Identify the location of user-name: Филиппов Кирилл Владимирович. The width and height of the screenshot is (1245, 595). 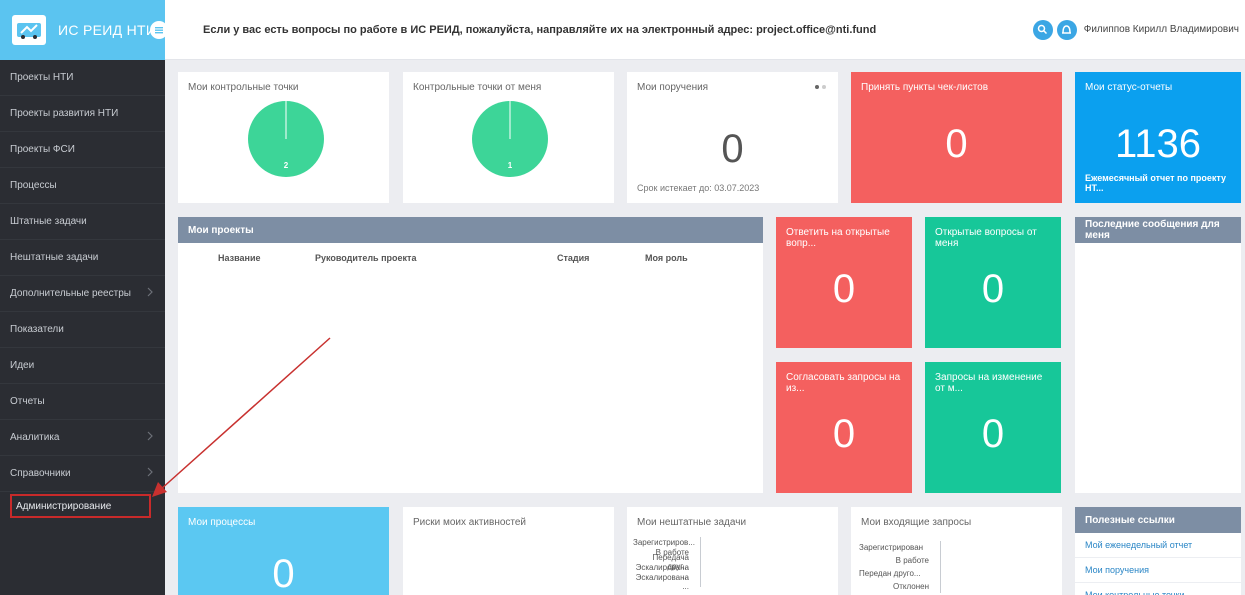
(1161, 29).